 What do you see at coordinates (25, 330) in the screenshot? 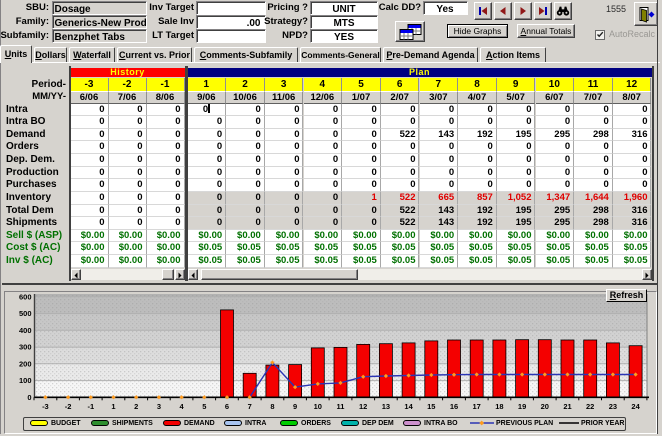
I see `svg-text: 400` at bounding box center [25, 330].